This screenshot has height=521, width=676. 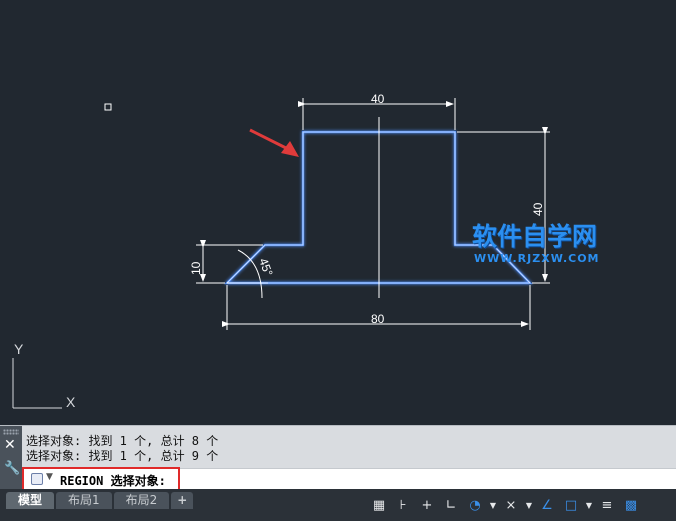 I want to click on command-input: ▼ REGION 选择对象:, so click(x=349, y=480).